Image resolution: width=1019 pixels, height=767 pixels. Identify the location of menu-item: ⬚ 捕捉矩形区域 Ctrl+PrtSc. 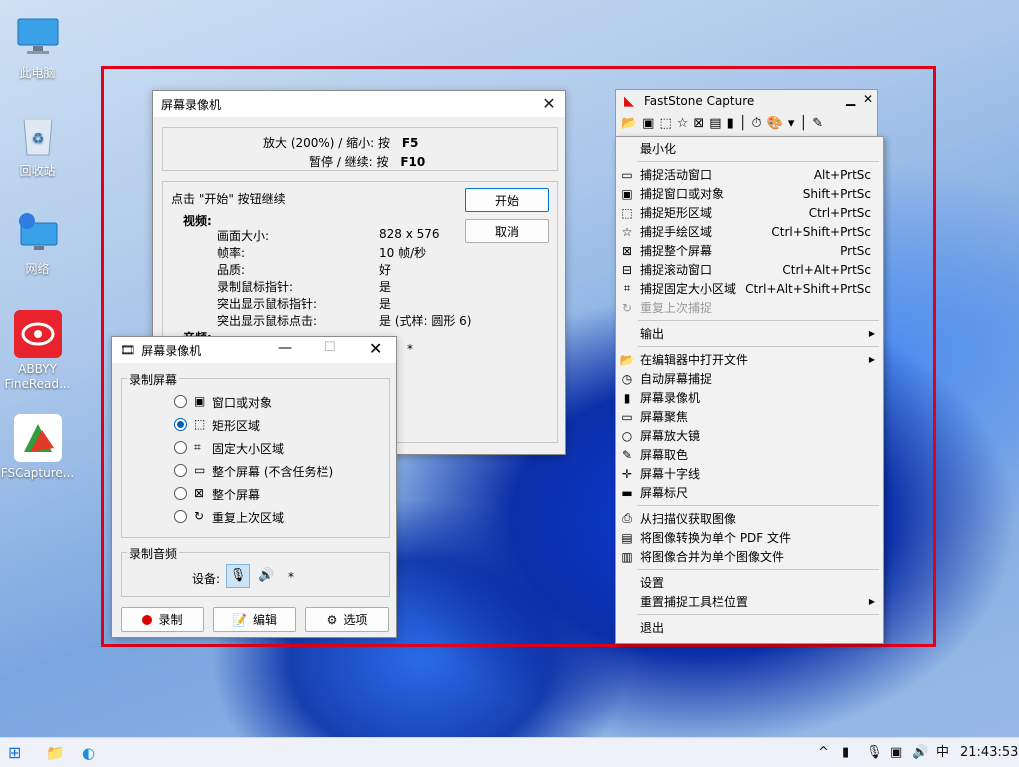
(749, 212).